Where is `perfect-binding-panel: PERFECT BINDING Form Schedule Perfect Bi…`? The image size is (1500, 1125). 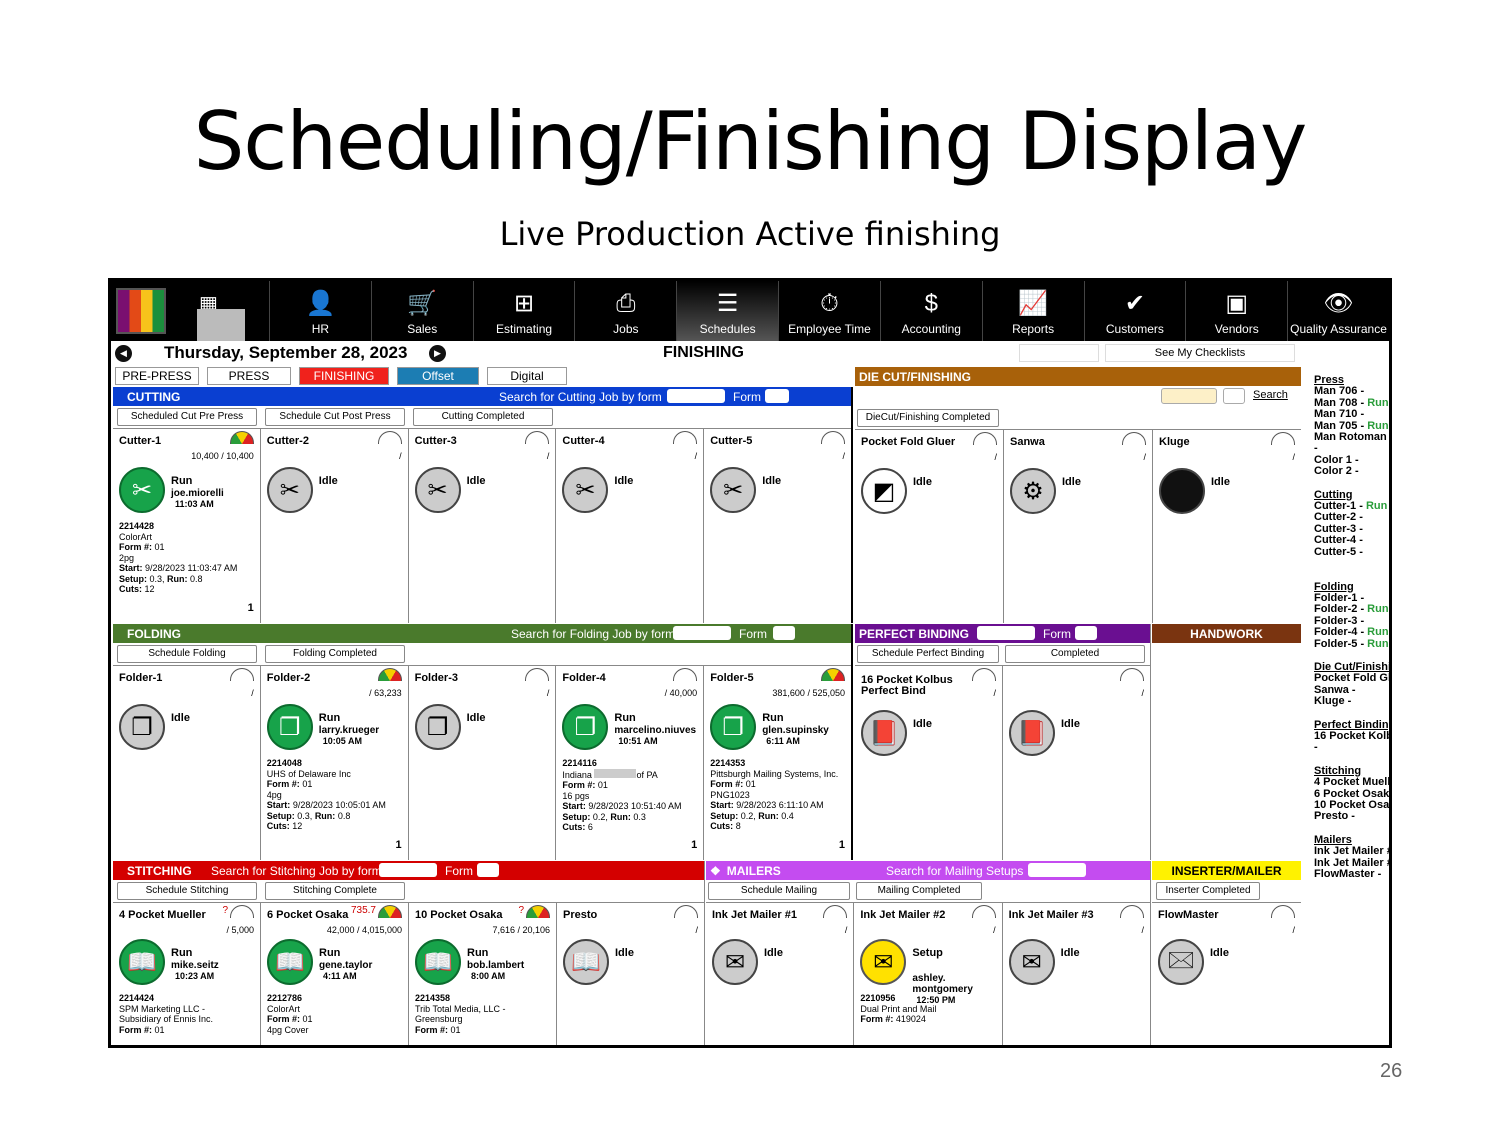 perfect-binding-panel: PERFECT BINDING Form Schedule Perfect Bi… is located at coordinates (1003, 742).